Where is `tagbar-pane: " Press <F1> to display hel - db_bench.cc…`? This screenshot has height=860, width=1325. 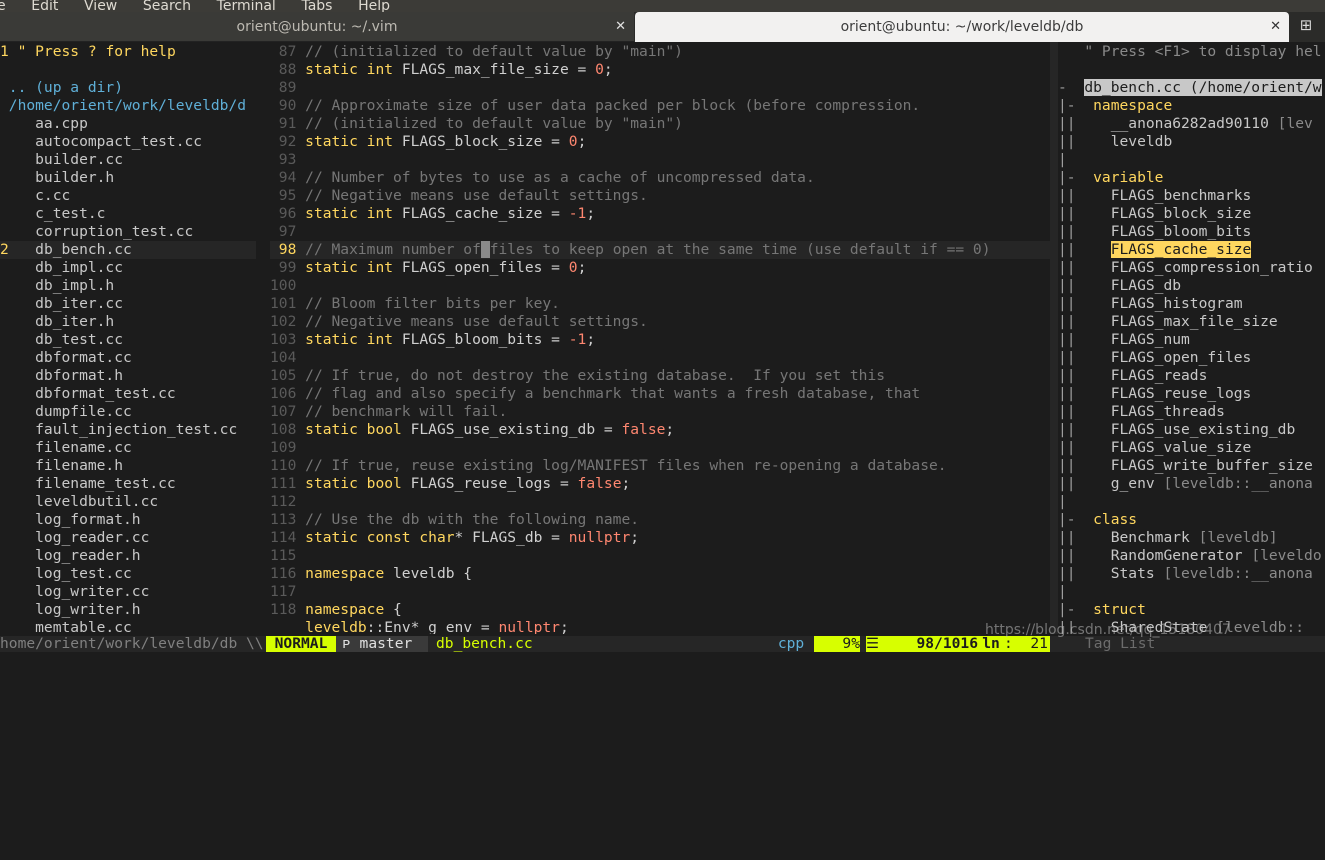
tagbar-pane: " Press <F1> to display hel - db_bench.cc… is located at coordinates (1191, 338).